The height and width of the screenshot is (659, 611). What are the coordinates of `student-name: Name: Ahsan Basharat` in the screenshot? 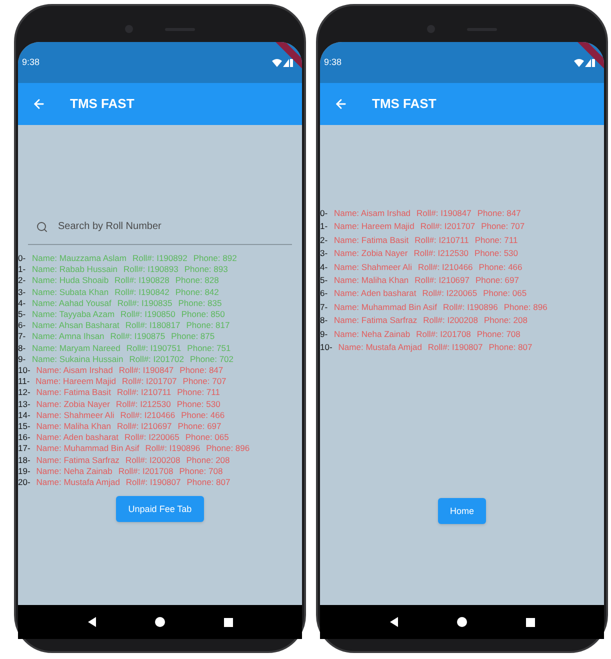 It's located at (76, 326).